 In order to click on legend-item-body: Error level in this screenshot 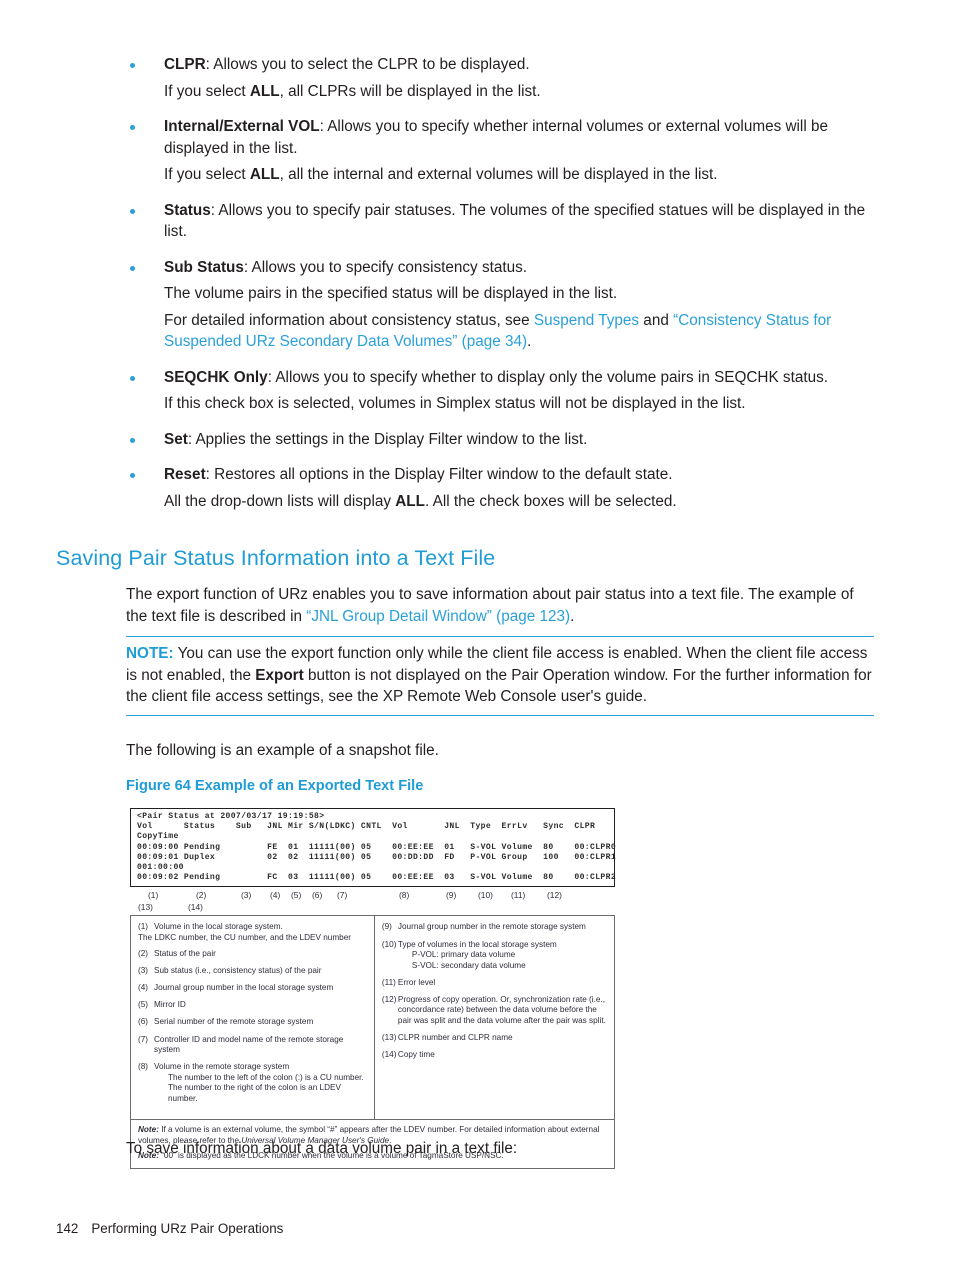, I will do `click(503, 983)`.